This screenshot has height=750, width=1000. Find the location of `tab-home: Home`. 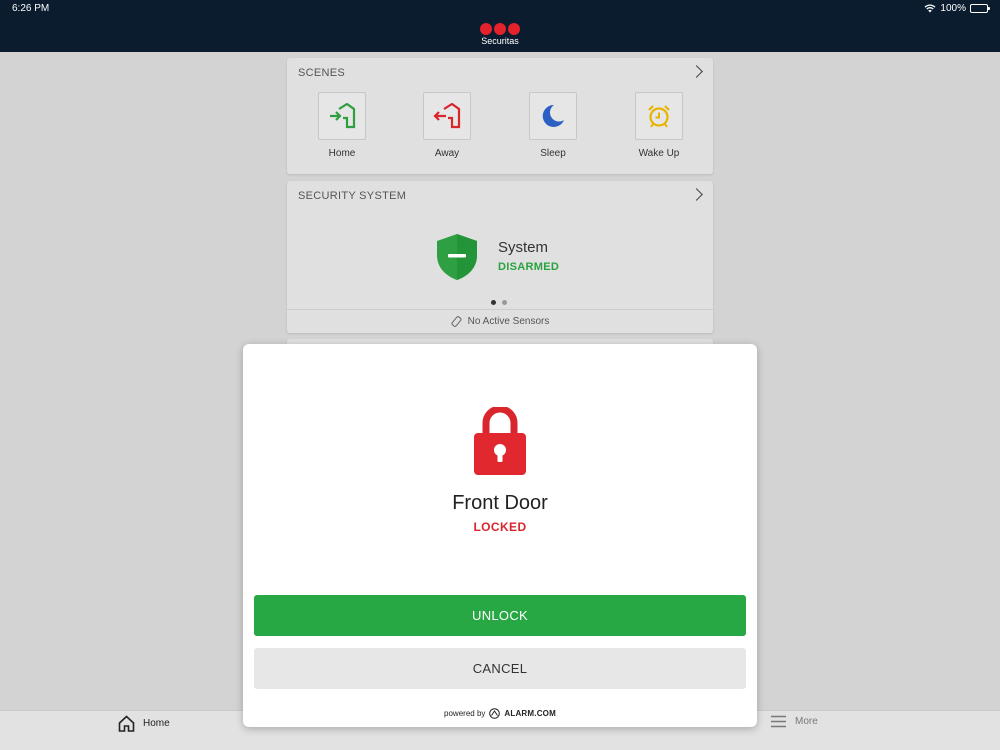

tab-home: Home is located at coordinates (144, 723).